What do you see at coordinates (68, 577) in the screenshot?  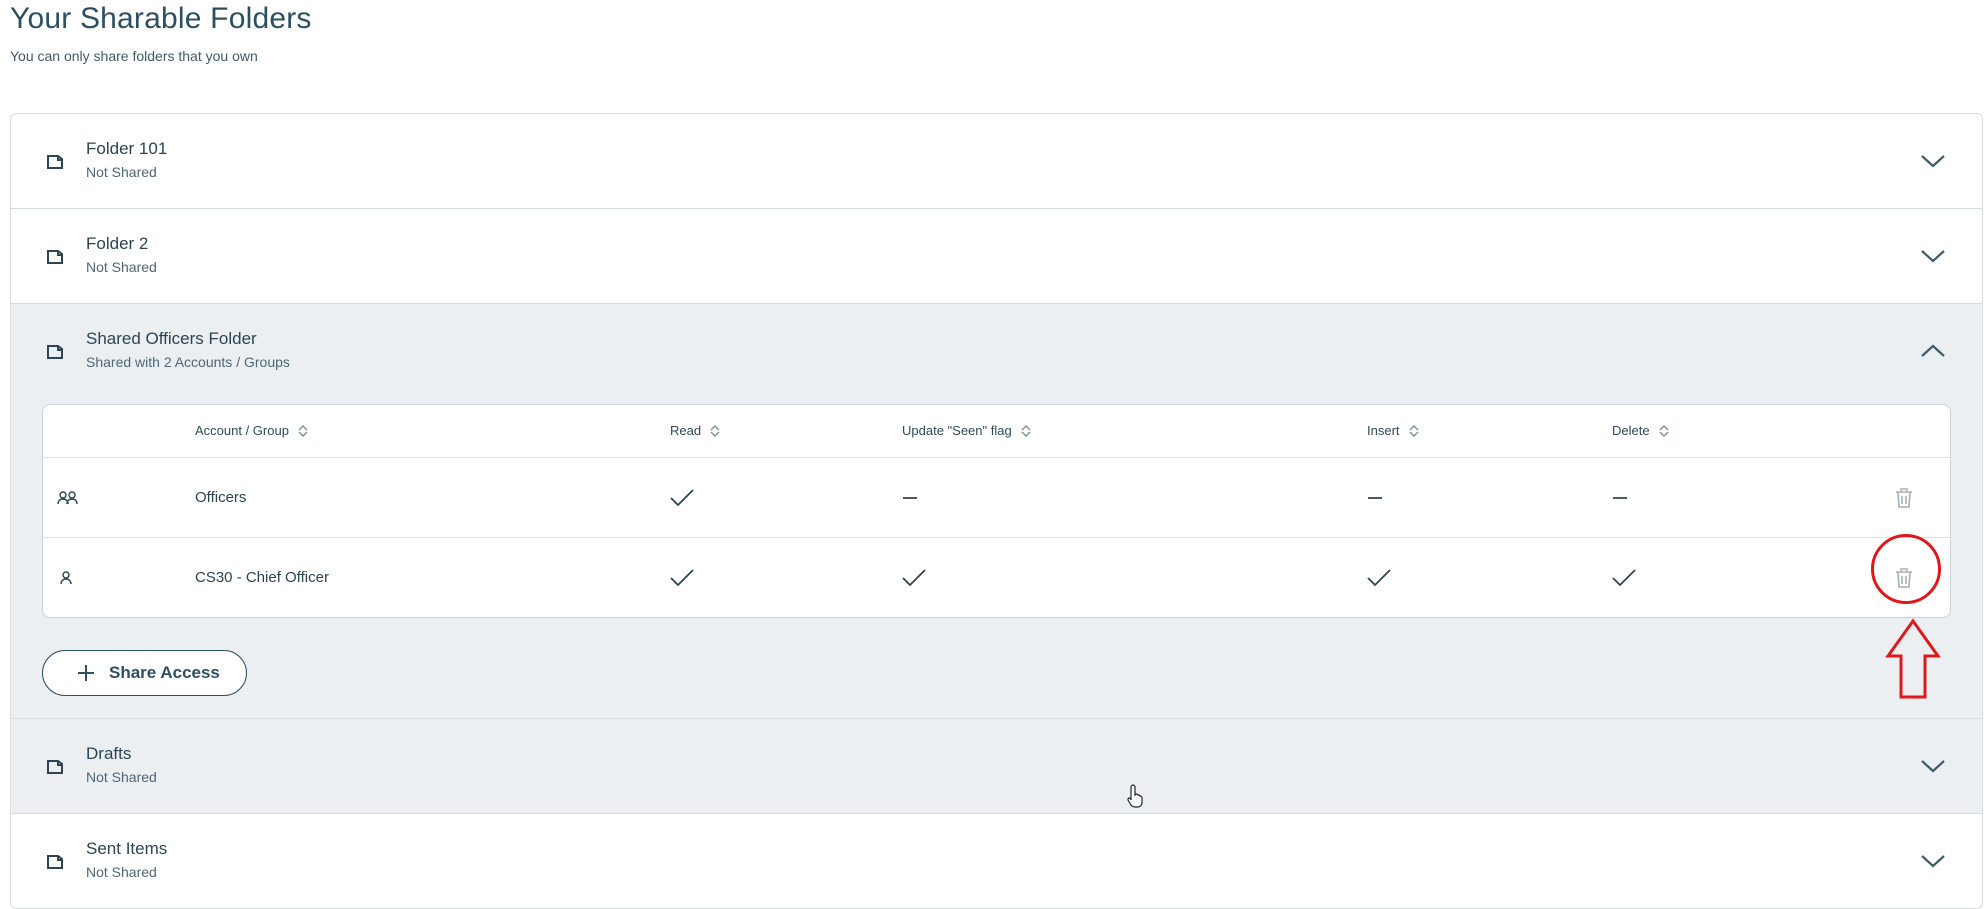 I see `user-icon` at bounding box center [68, 577].